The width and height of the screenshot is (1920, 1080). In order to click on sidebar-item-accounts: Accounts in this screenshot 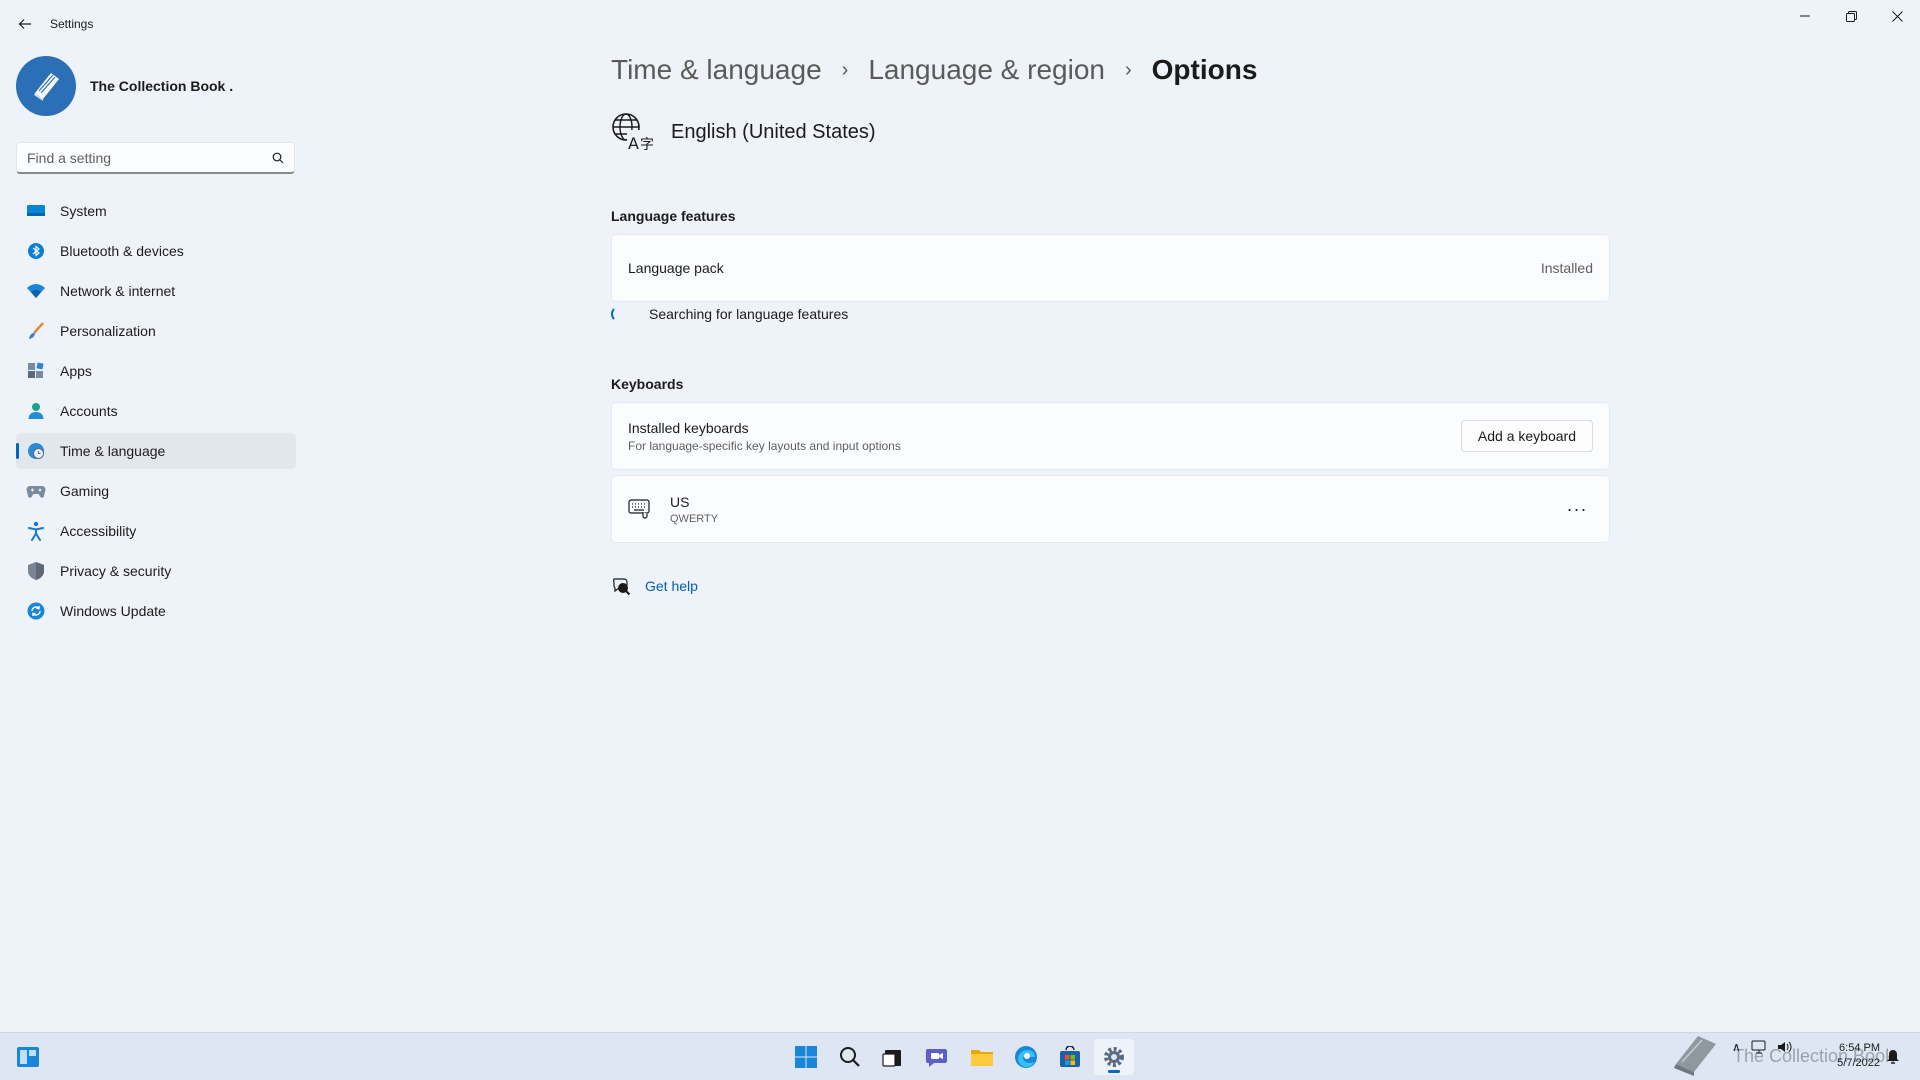, I will do `click(156, 411)`.